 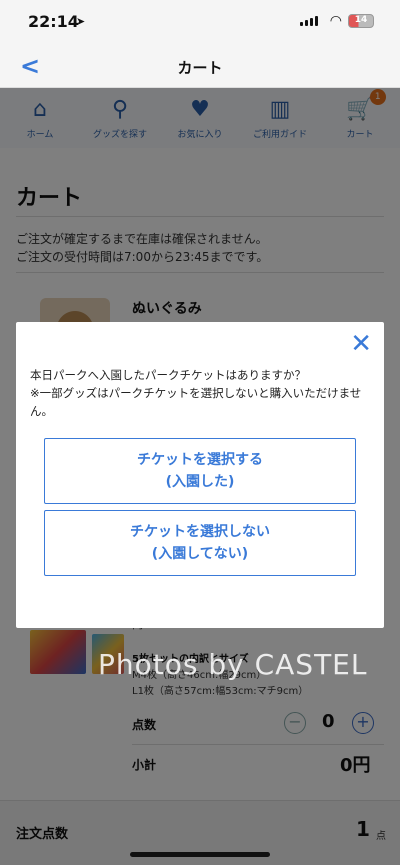 What do you see at coordinates (335, 21) in the screenshot?
I see `wifi-icon: ◠` at bounding box center [335, 21].